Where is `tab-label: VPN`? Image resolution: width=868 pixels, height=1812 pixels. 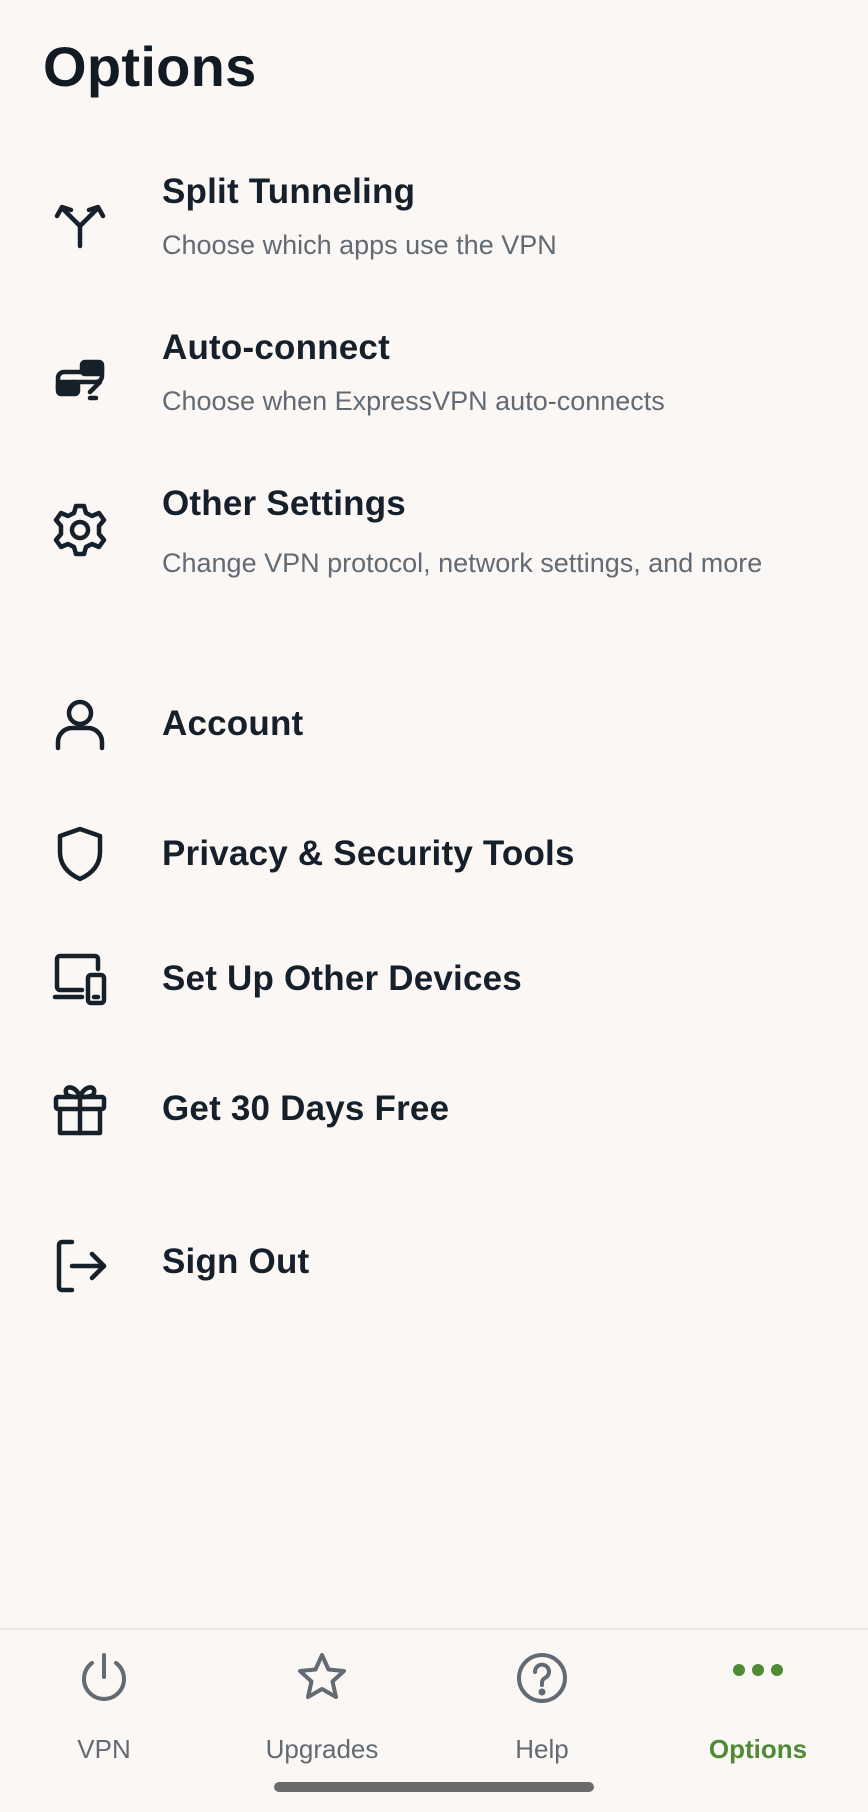
tab-label: VPN is located at coordinates (104, 1749).